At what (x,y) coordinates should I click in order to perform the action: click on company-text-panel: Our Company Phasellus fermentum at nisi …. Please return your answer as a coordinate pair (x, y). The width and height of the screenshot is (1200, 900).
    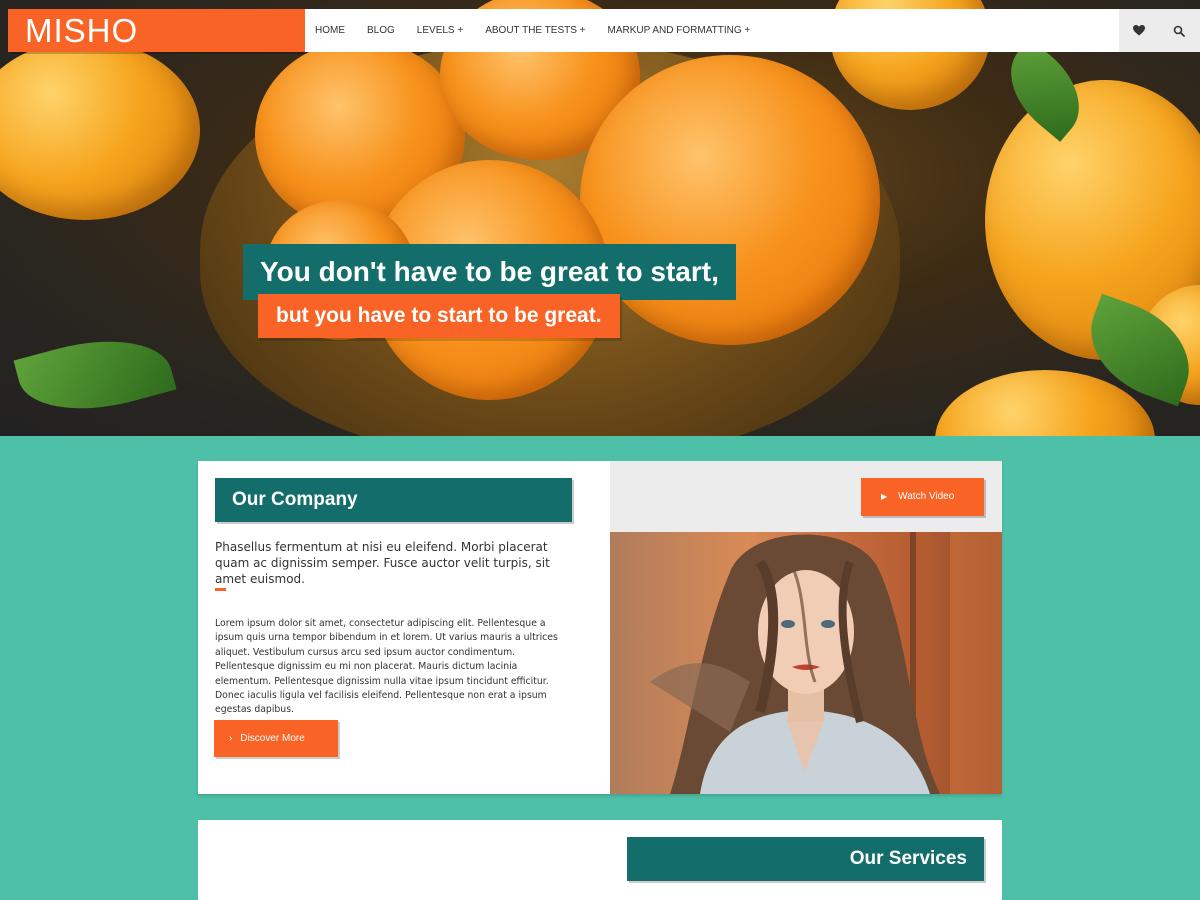
    Looking at the image, I should click on (404, 627).